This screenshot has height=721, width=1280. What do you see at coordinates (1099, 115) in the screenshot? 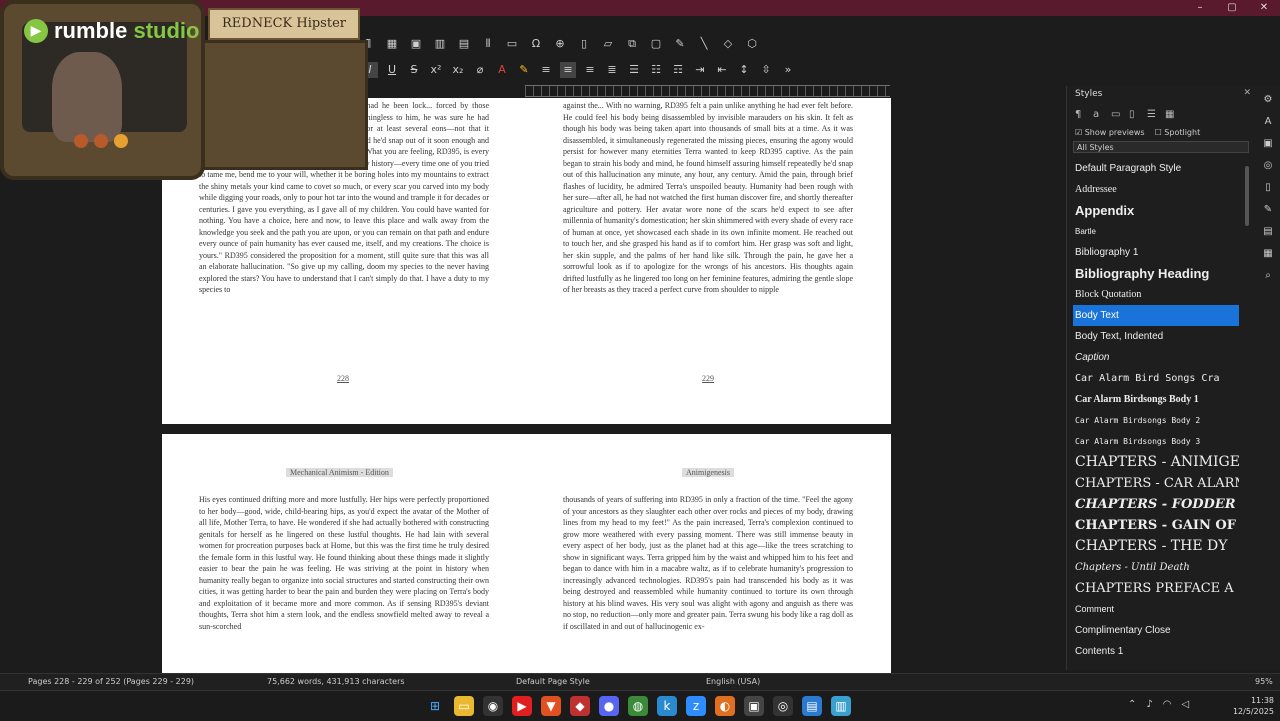
I see `character-styles-icon: a` at bounding box center [1099, 115].